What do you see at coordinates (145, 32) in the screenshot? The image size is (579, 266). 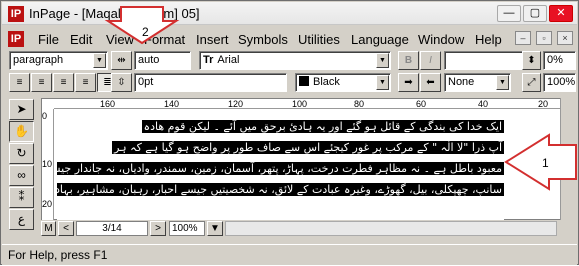 I see `annotation-label-2: 2` at bounding box center [145, 32].